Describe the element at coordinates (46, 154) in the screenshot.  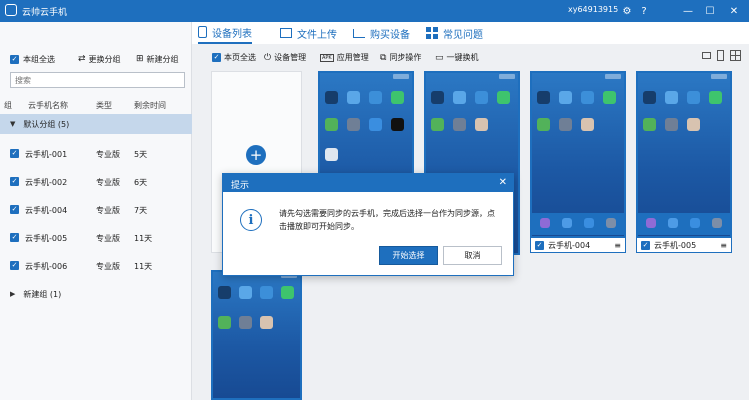
I see `device-name: 云手机-001` at that location.